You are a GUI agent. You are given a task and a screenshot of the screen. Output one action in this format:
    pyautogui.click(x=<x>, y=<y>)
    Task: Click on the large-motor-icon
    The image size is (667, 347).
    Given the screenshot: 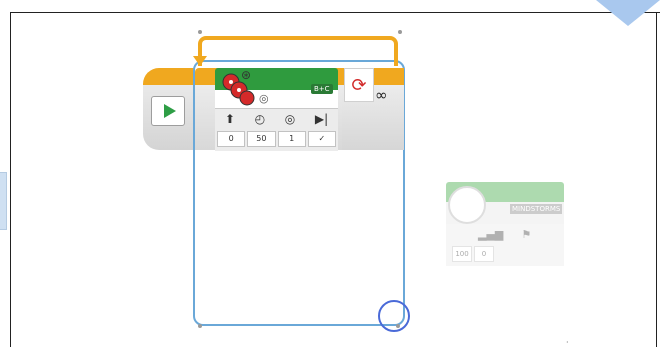 What is the action you would take?
    pyautogui.click(x=238, y=89)
    